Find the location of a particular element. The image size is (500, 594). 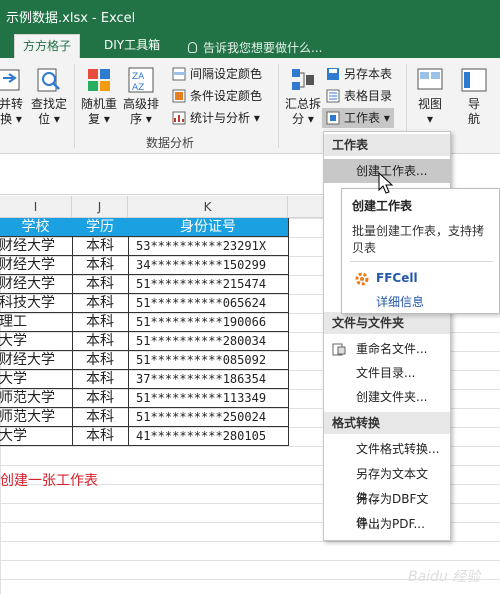

ffcell-gear-icon is located at coordinates (362, 279).